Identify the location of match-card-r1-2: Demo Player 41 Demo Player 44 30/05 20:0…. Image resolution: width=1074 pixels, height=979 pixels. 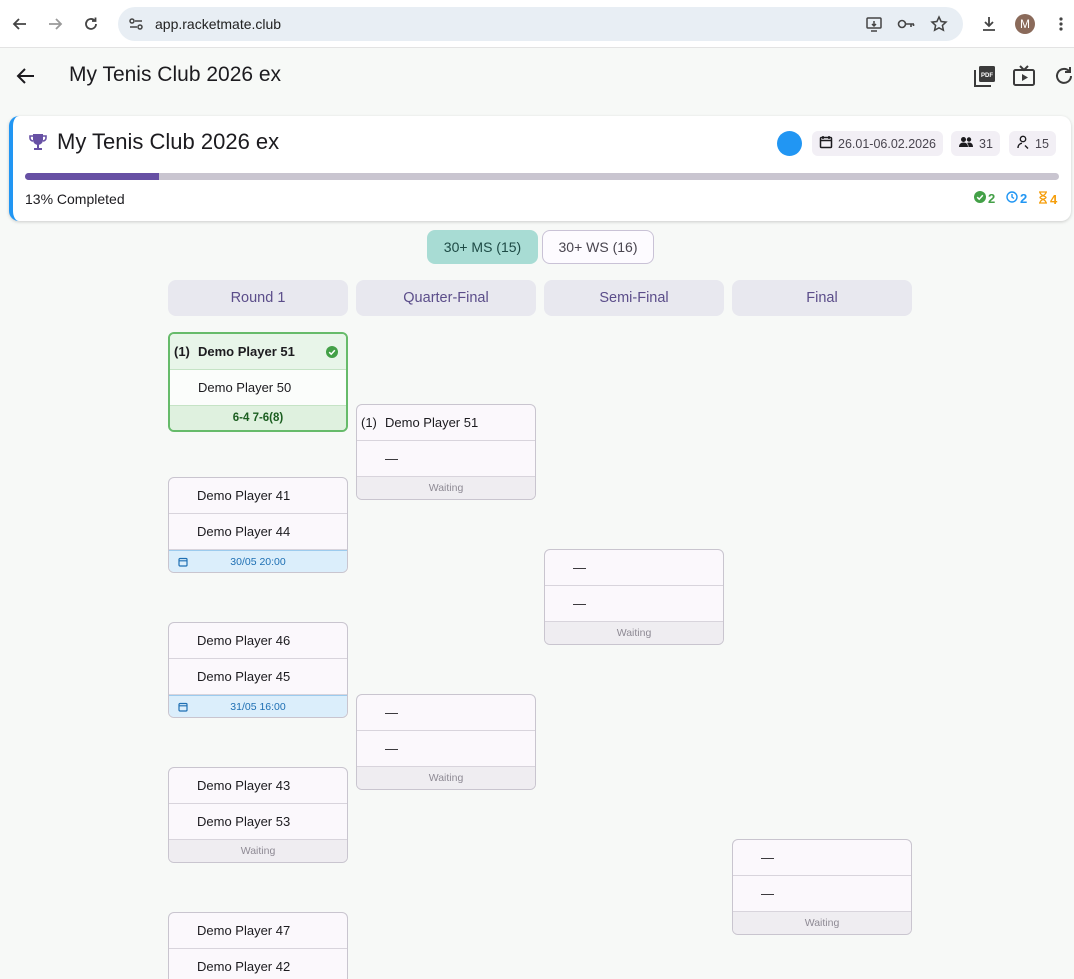
(258, 525).